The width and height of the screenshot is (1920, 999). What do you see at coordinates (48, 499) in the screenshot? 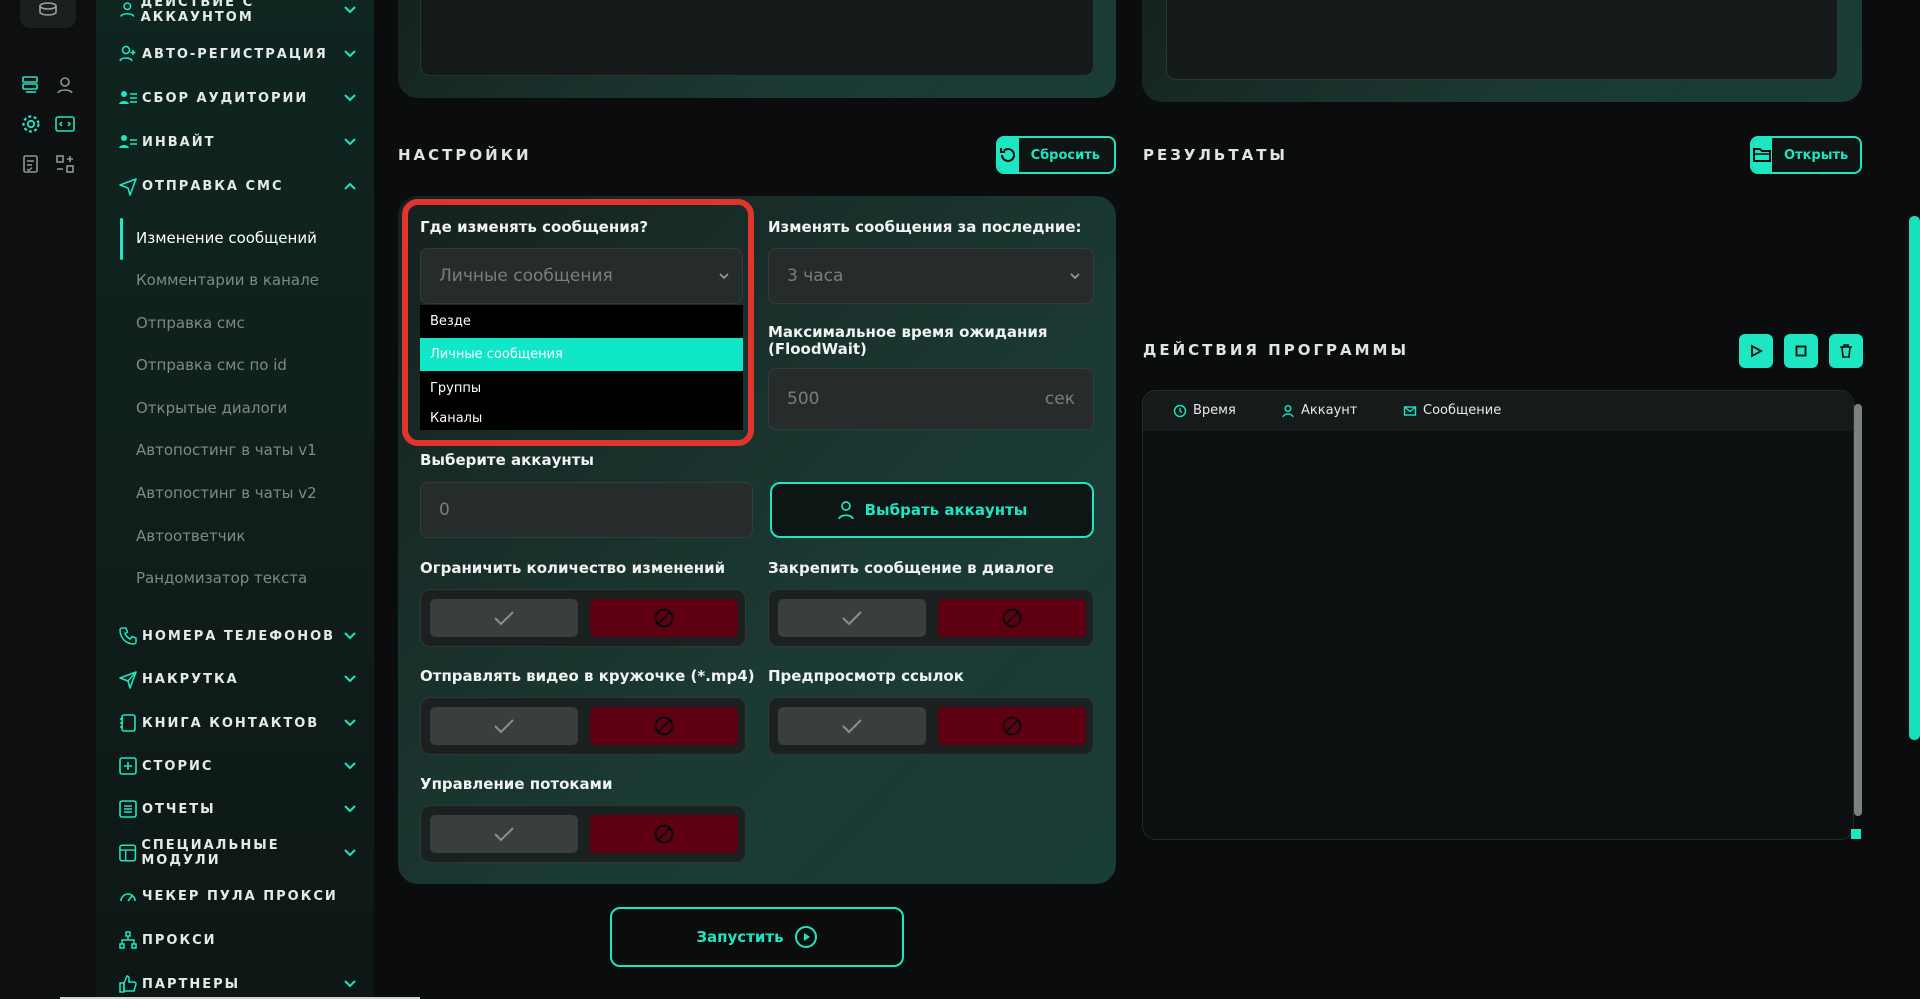
I see `icon-rail` at bounding box center [48, 499].